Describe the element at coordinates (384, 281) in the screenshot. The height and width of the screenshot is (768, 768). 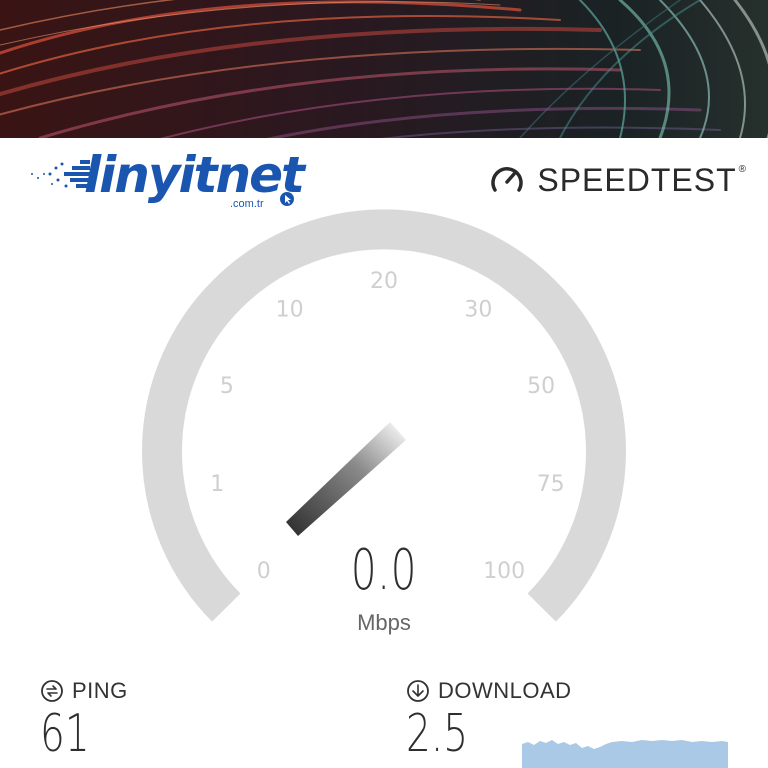
I see `gauge-tick-label: 20` at that location.